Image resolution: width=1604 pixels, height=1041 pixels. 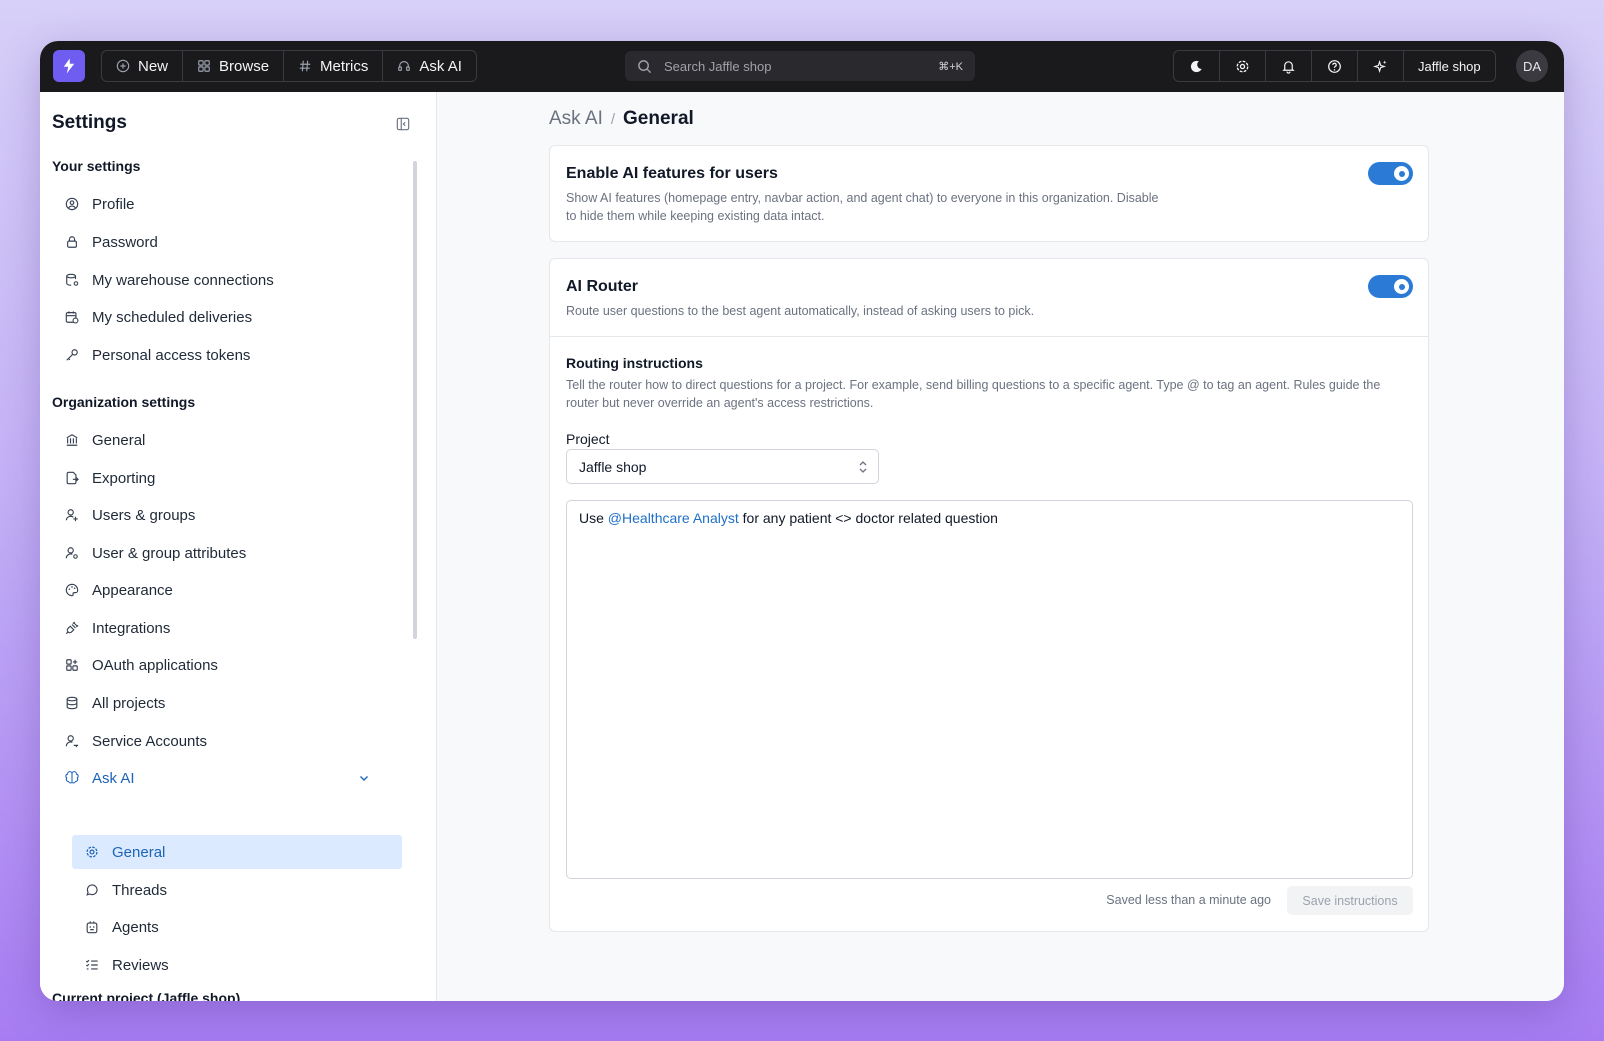 What do you see at coordinates (344, 66) in the screenshot?
I see `metrics-label: Metrics` at bounding box center [344, 66].